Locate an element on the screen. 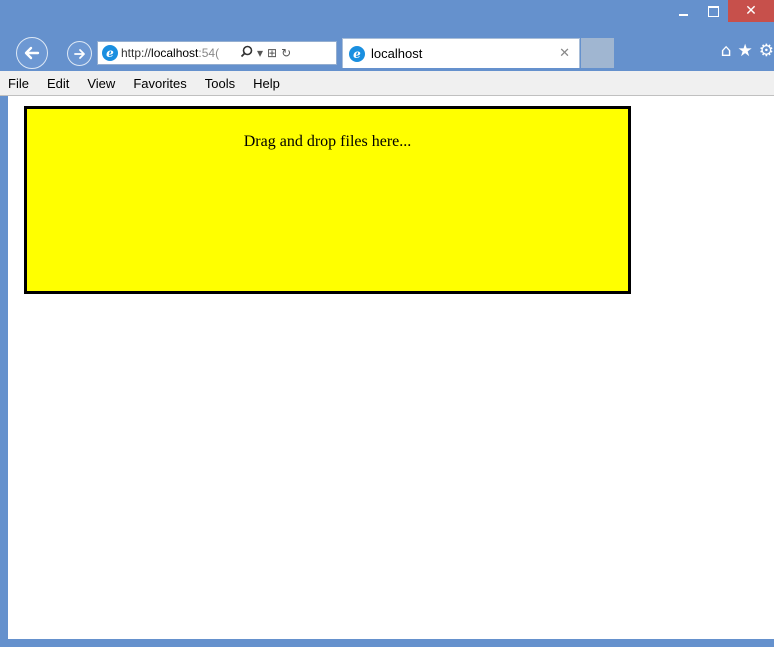 This screenshot has height=647, width=774. menu-edit: Edit is located at coordinates (58, 83).